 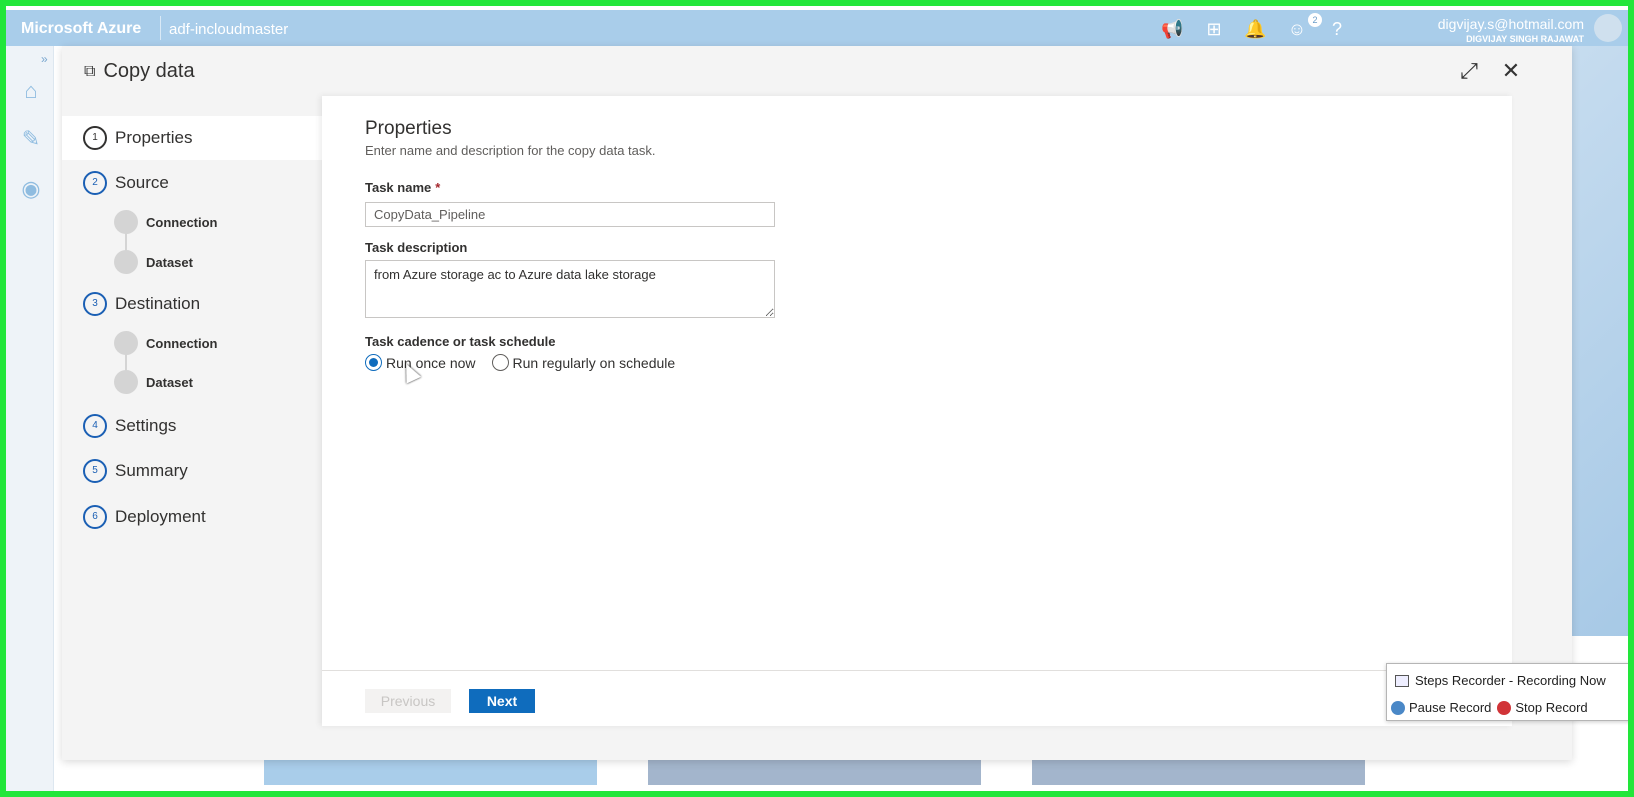 I want to click on step-number: 2, so click(x=95, y=183).